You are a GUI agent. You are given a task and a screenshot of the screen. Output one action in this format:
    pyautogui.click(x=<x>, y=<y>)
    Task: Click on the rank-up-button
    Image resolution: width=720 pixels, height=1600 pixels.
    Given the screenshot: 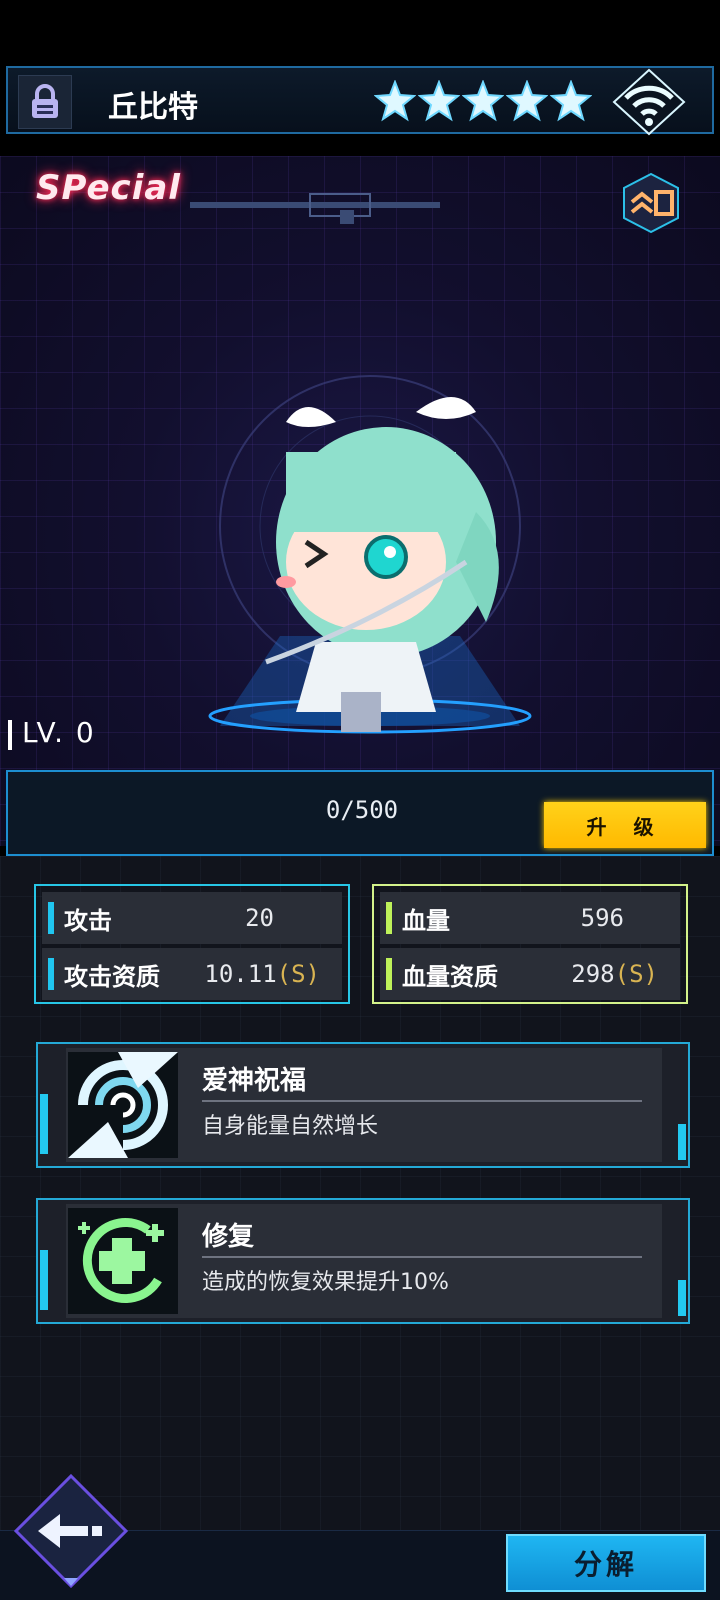 What is the action you would take?
    pyautogui.click(x=651, y=203)
    